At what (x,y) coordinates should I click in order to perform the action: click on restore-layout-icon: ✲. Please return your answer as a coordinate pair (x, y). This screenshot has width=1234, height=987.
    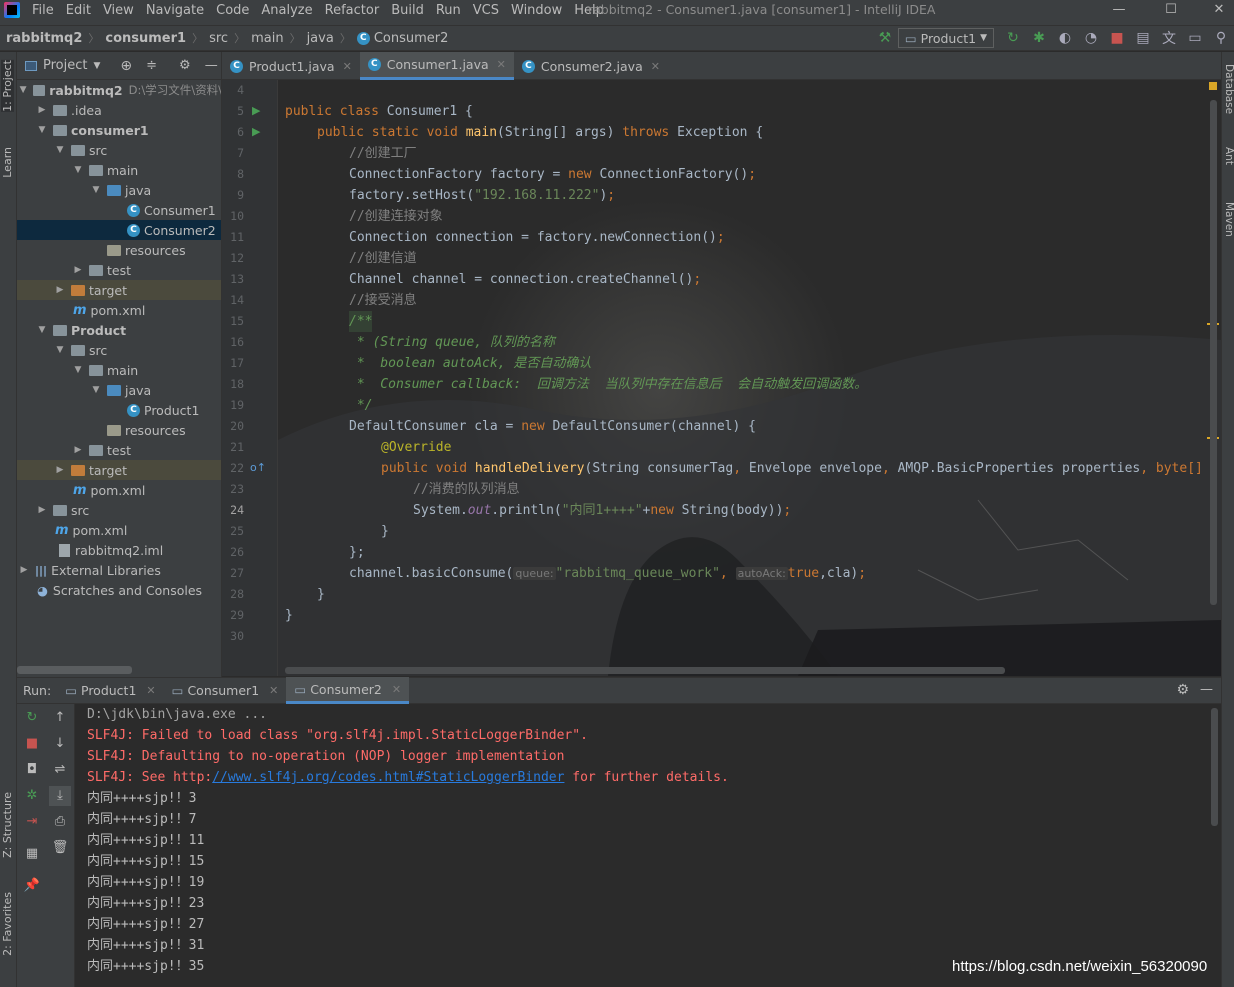
    Looking at the image, I should click on (32, 796).